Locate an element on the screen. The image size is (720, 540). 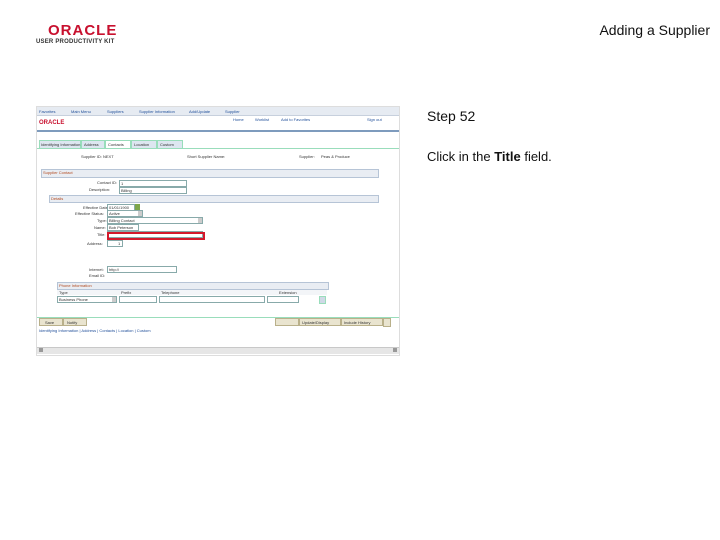
correct-history-button is located at coordinates (387, 322).